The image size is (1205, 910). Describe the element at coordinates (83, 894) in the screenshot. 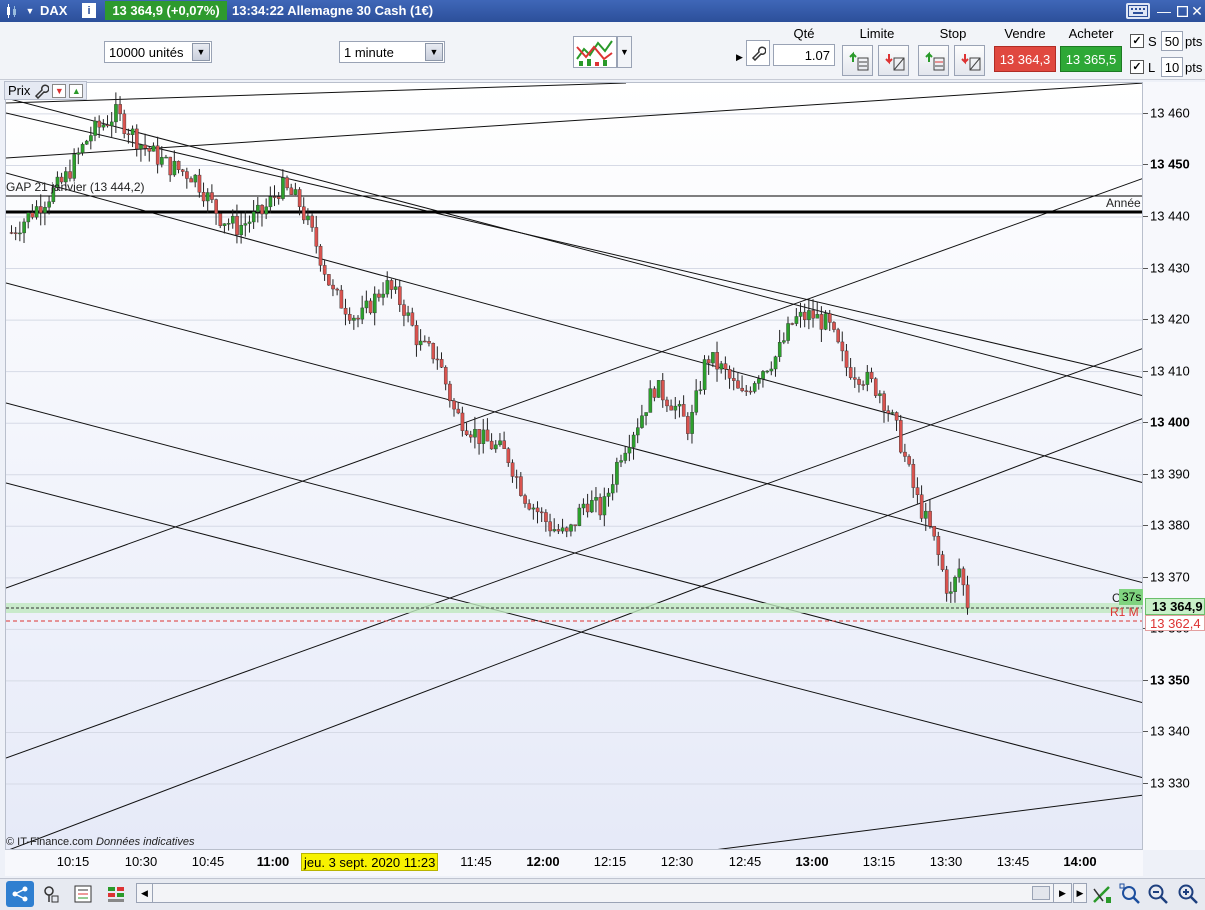

I see `list-icon` at that location.